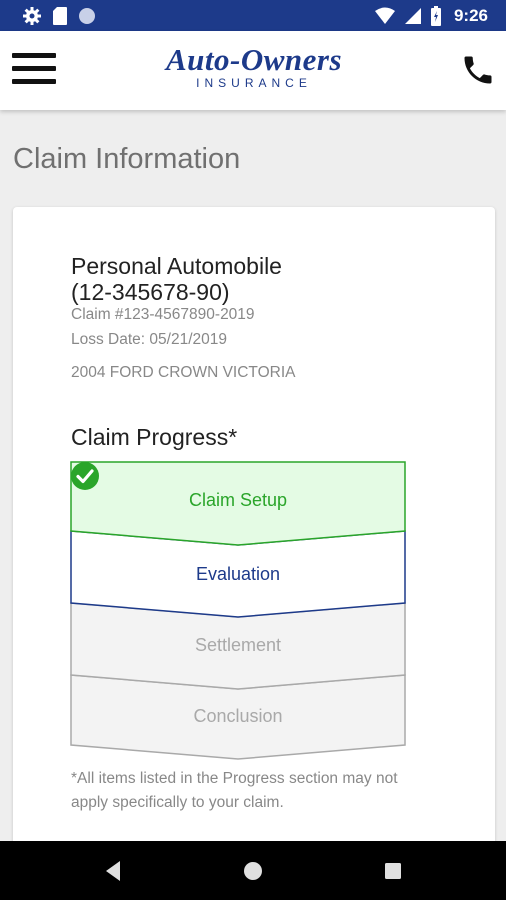 This screenshot has height=900, width=506. I want to click on battery-icon, so click(435, 16).